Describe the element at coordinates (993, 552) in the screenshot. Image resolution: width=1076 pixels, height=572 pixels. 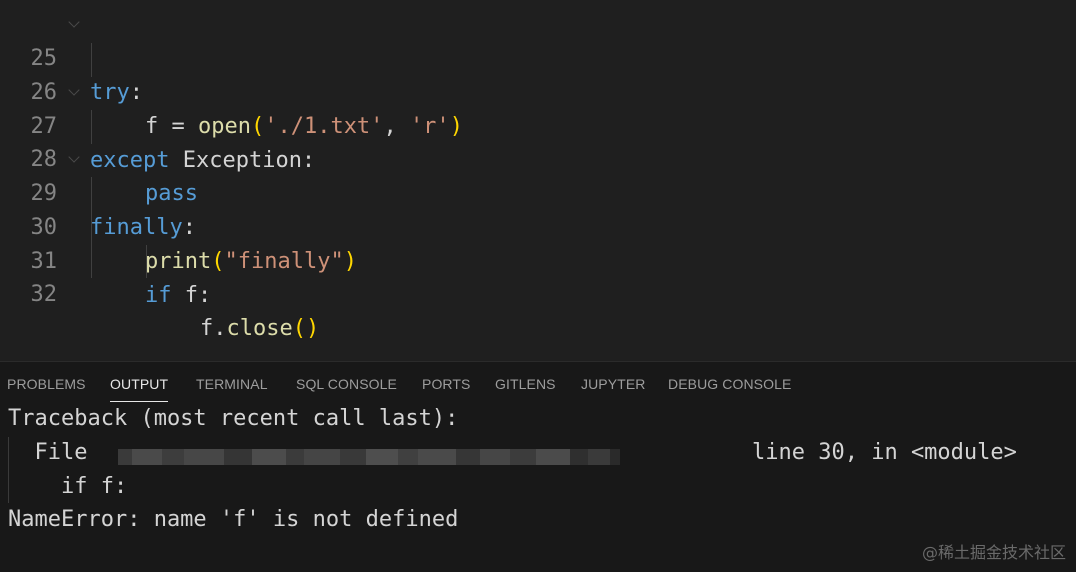
I see `watermark: @稀土掘金技术社区` at that location.